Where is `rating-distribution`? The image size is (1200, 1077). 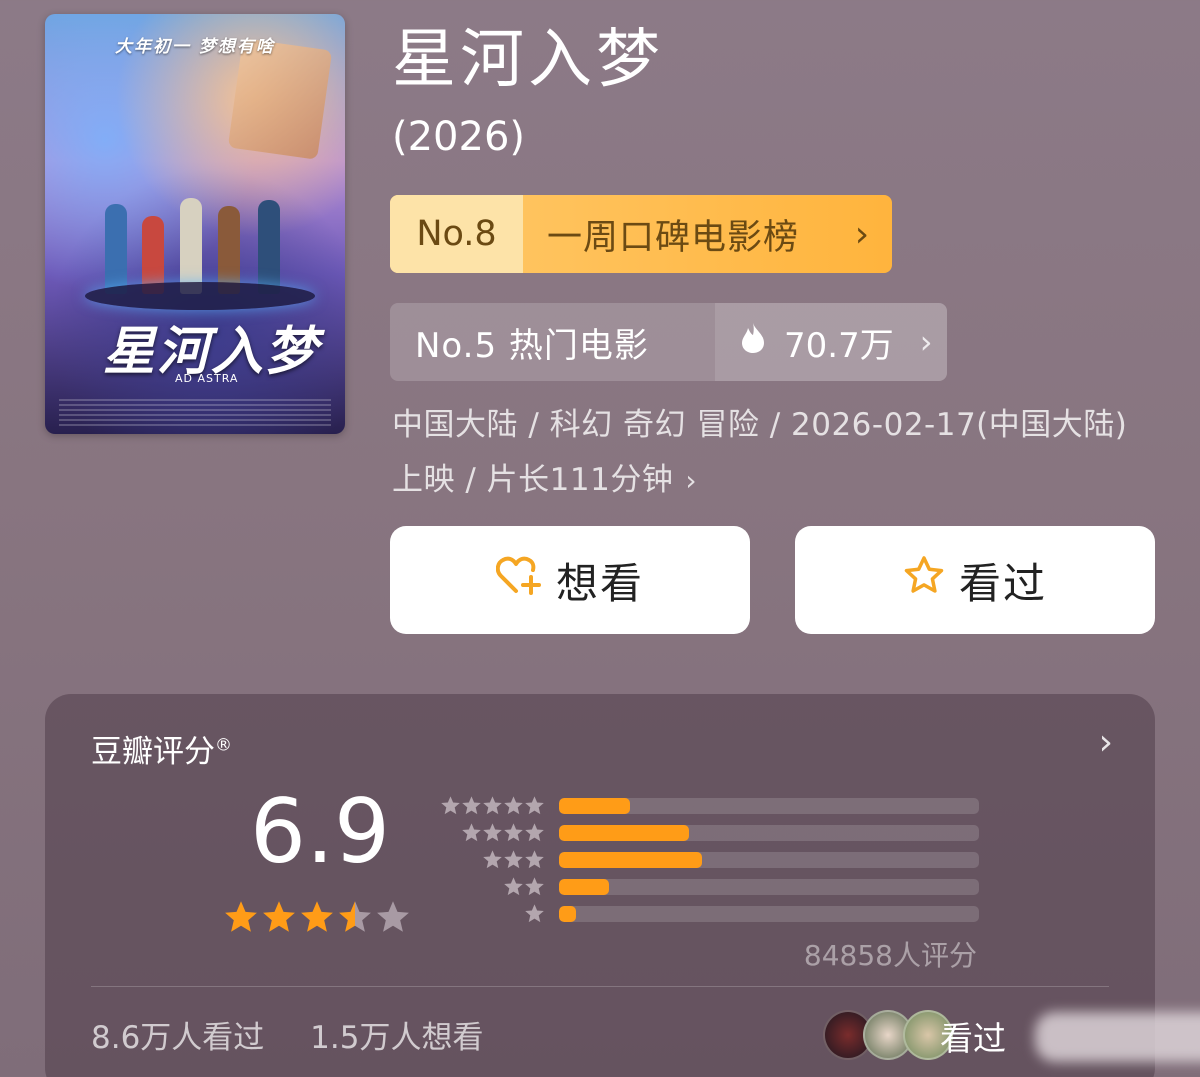 rating-distribution is located at coordinates (717, 859).